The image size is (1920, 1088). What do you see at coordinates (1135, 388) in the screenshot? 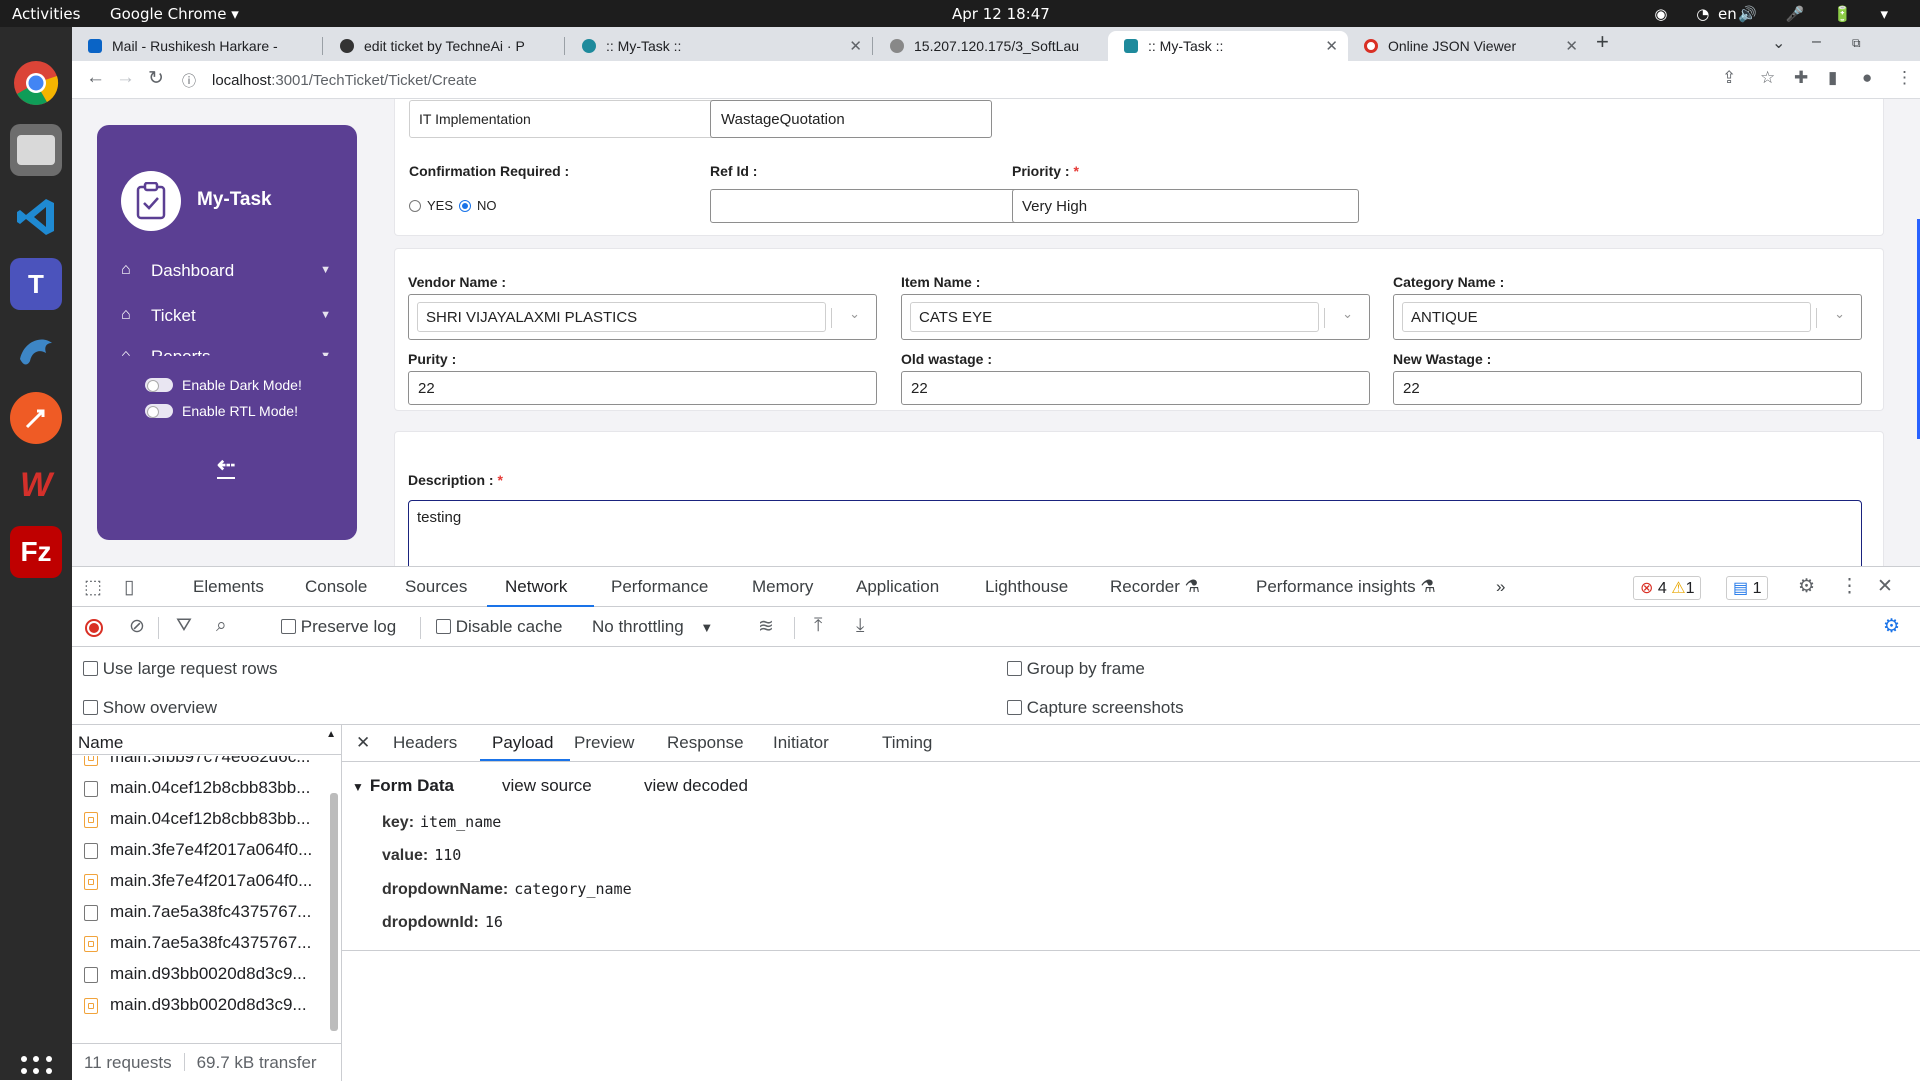
I see `old-wastage-input: 22` at bounding box center [1135, 388].